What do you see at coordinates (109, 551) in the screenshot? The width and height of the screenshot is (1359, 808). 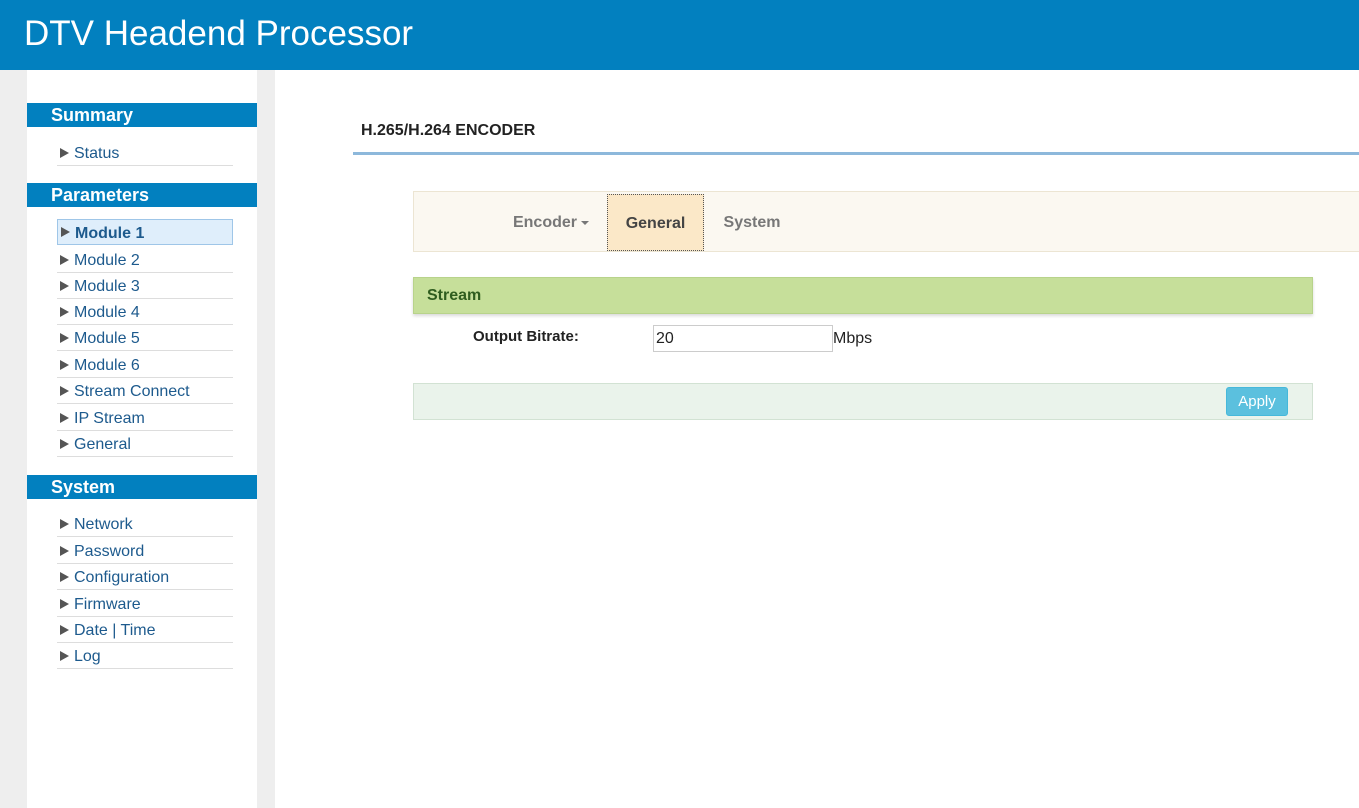 I see `sidebar-item-label: Password` at bounding box center [109, 551].